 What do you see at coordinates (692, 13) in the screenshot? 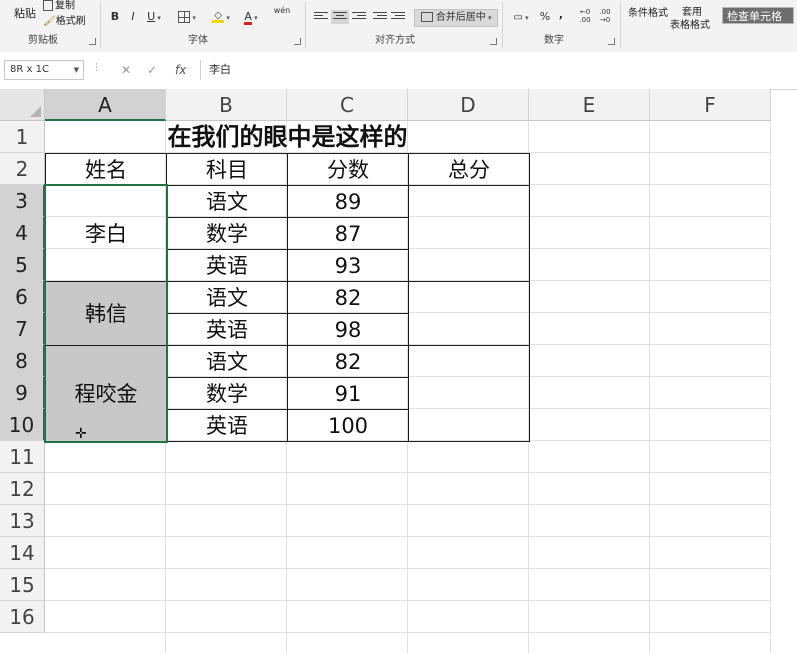
I see `format-as-table-button-line1: 套用` at bounding box center [692, 13].